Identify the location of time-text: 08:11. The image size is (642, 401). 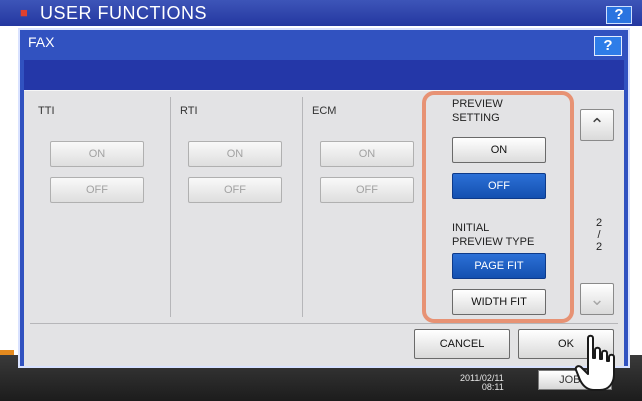
(492, 387).